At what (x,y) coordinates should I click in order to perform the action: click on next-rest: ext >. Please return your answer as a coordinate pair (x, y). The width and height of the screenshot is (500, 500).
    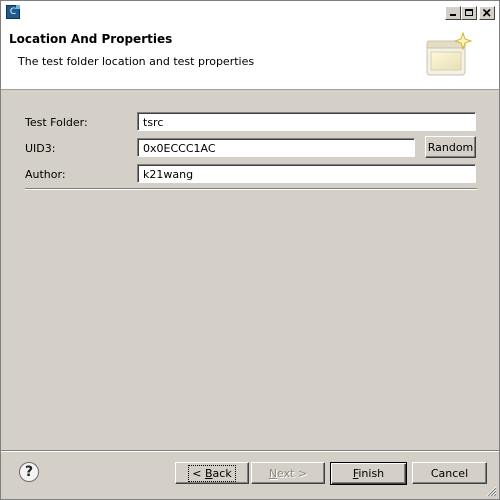
    Looking at the image, I should click on (292, 473).